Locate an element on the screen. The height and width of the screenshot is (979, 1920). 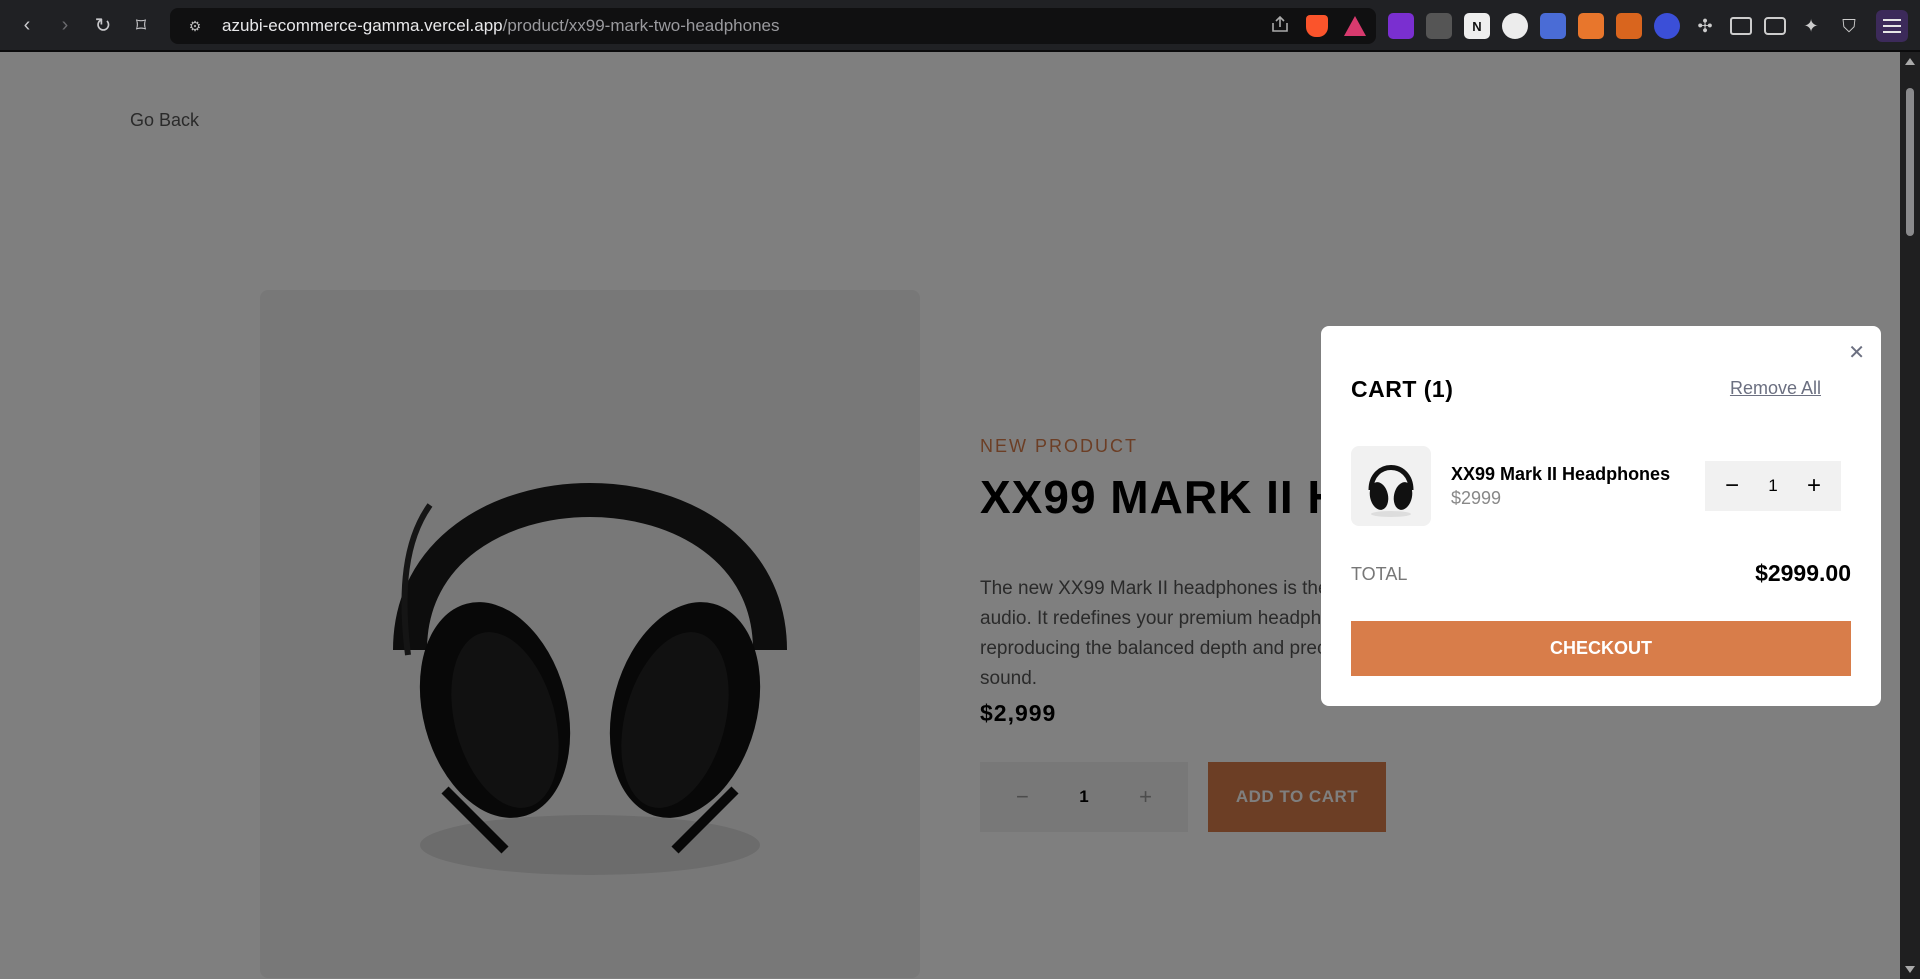
wallet-icon is located at coordinates (1775, 26).